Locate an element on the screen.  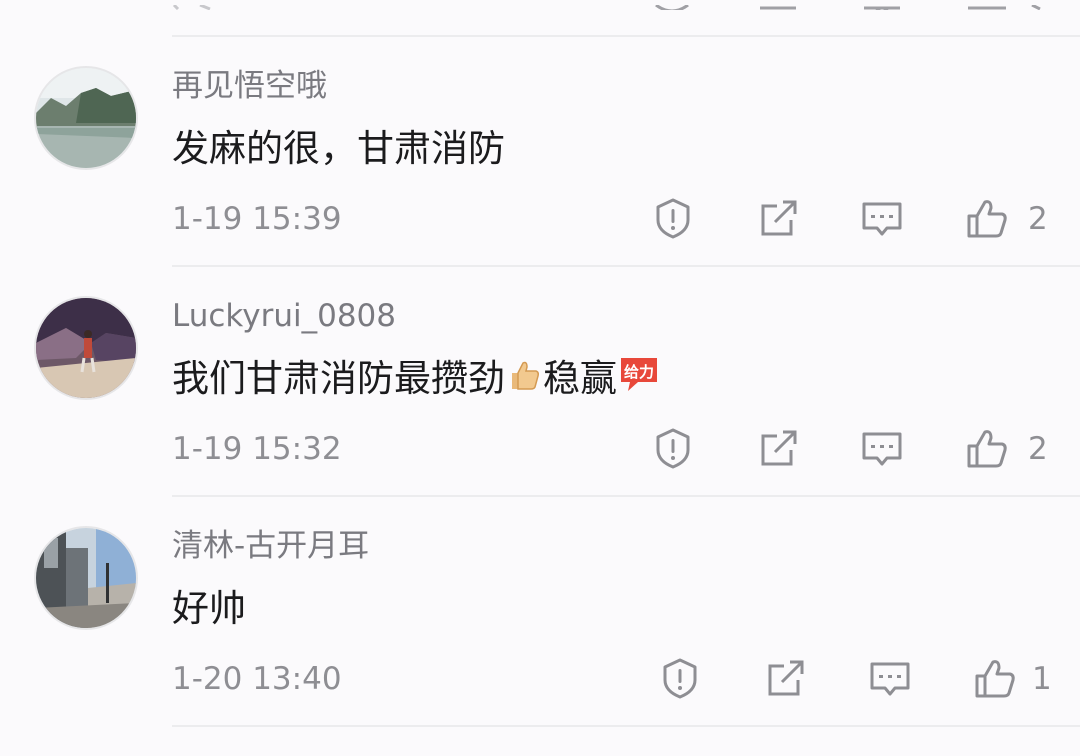
avatar-street-photo is located at coordinates (86, 578).